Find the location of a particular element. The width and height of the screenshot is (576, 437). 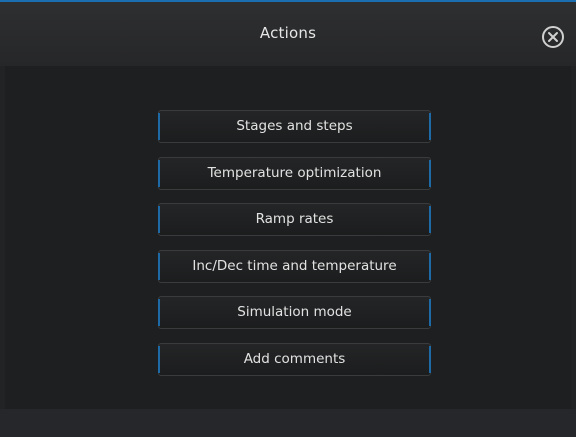

ramp-rates-button: Ramp rates is located at coordinates (294, 219).